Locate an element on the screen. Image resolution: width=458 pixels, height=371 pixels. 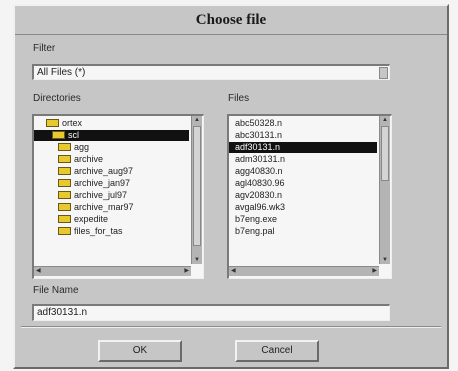
directory-item: archive is located at coordinates (111, 159).